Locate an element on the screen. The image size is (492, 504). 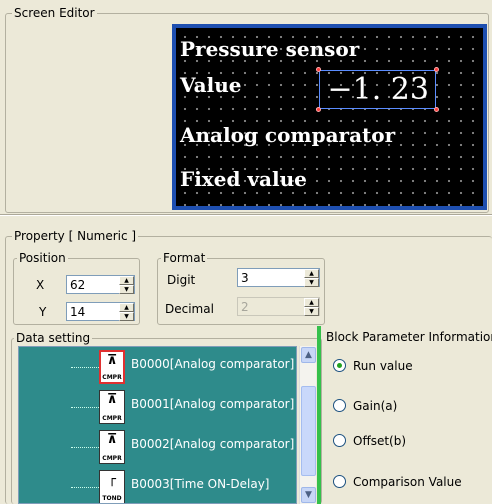
decimal-spinner: 2 ▲ ▼ is located at coordinates (278, 306).